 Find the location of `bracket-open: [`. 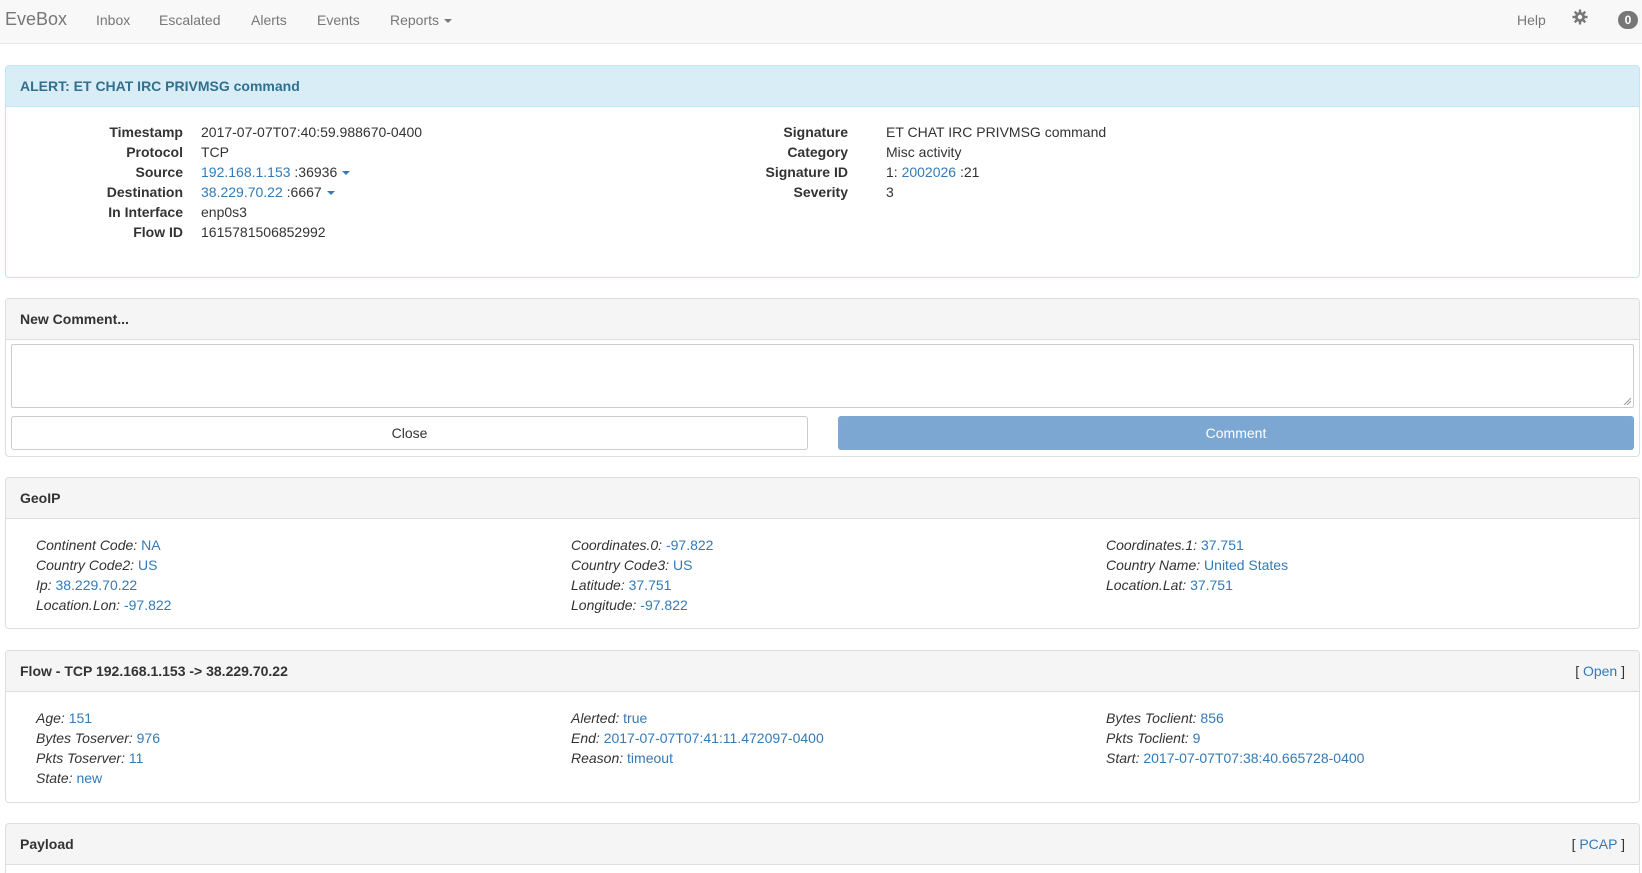

bracket-open: [ is located at coordinates (1577, 671).